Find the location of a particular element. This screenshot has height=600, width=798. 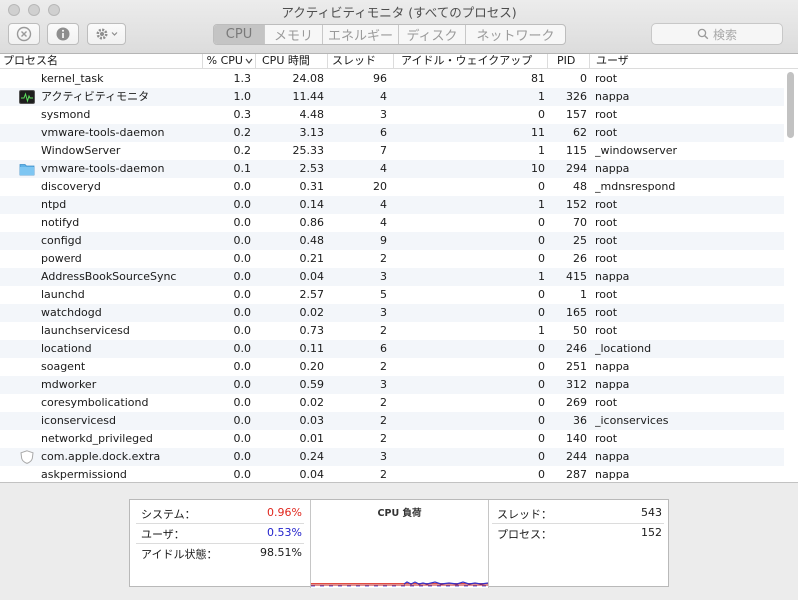

cpu-time-cell: 0.48 is located at coordinates (312, 240).